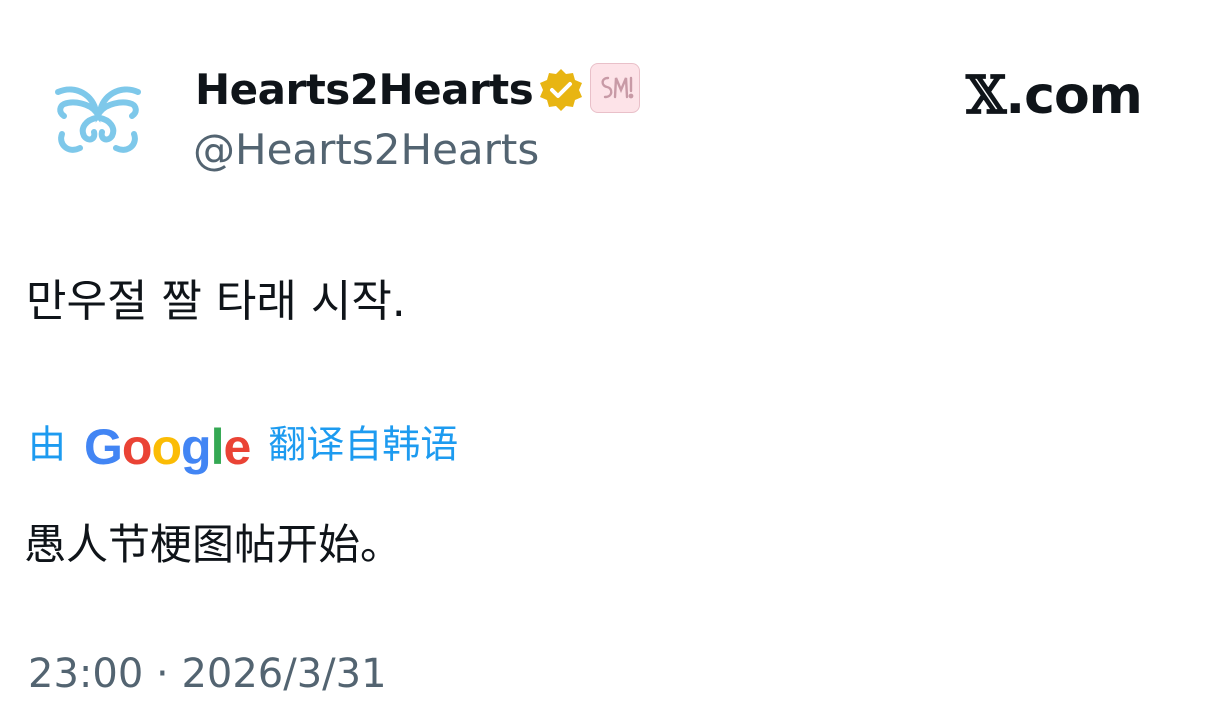 Image resolution: width=1206 pixels, height=710 pixels. I want to click on google-letter: g, so click(196, 446).